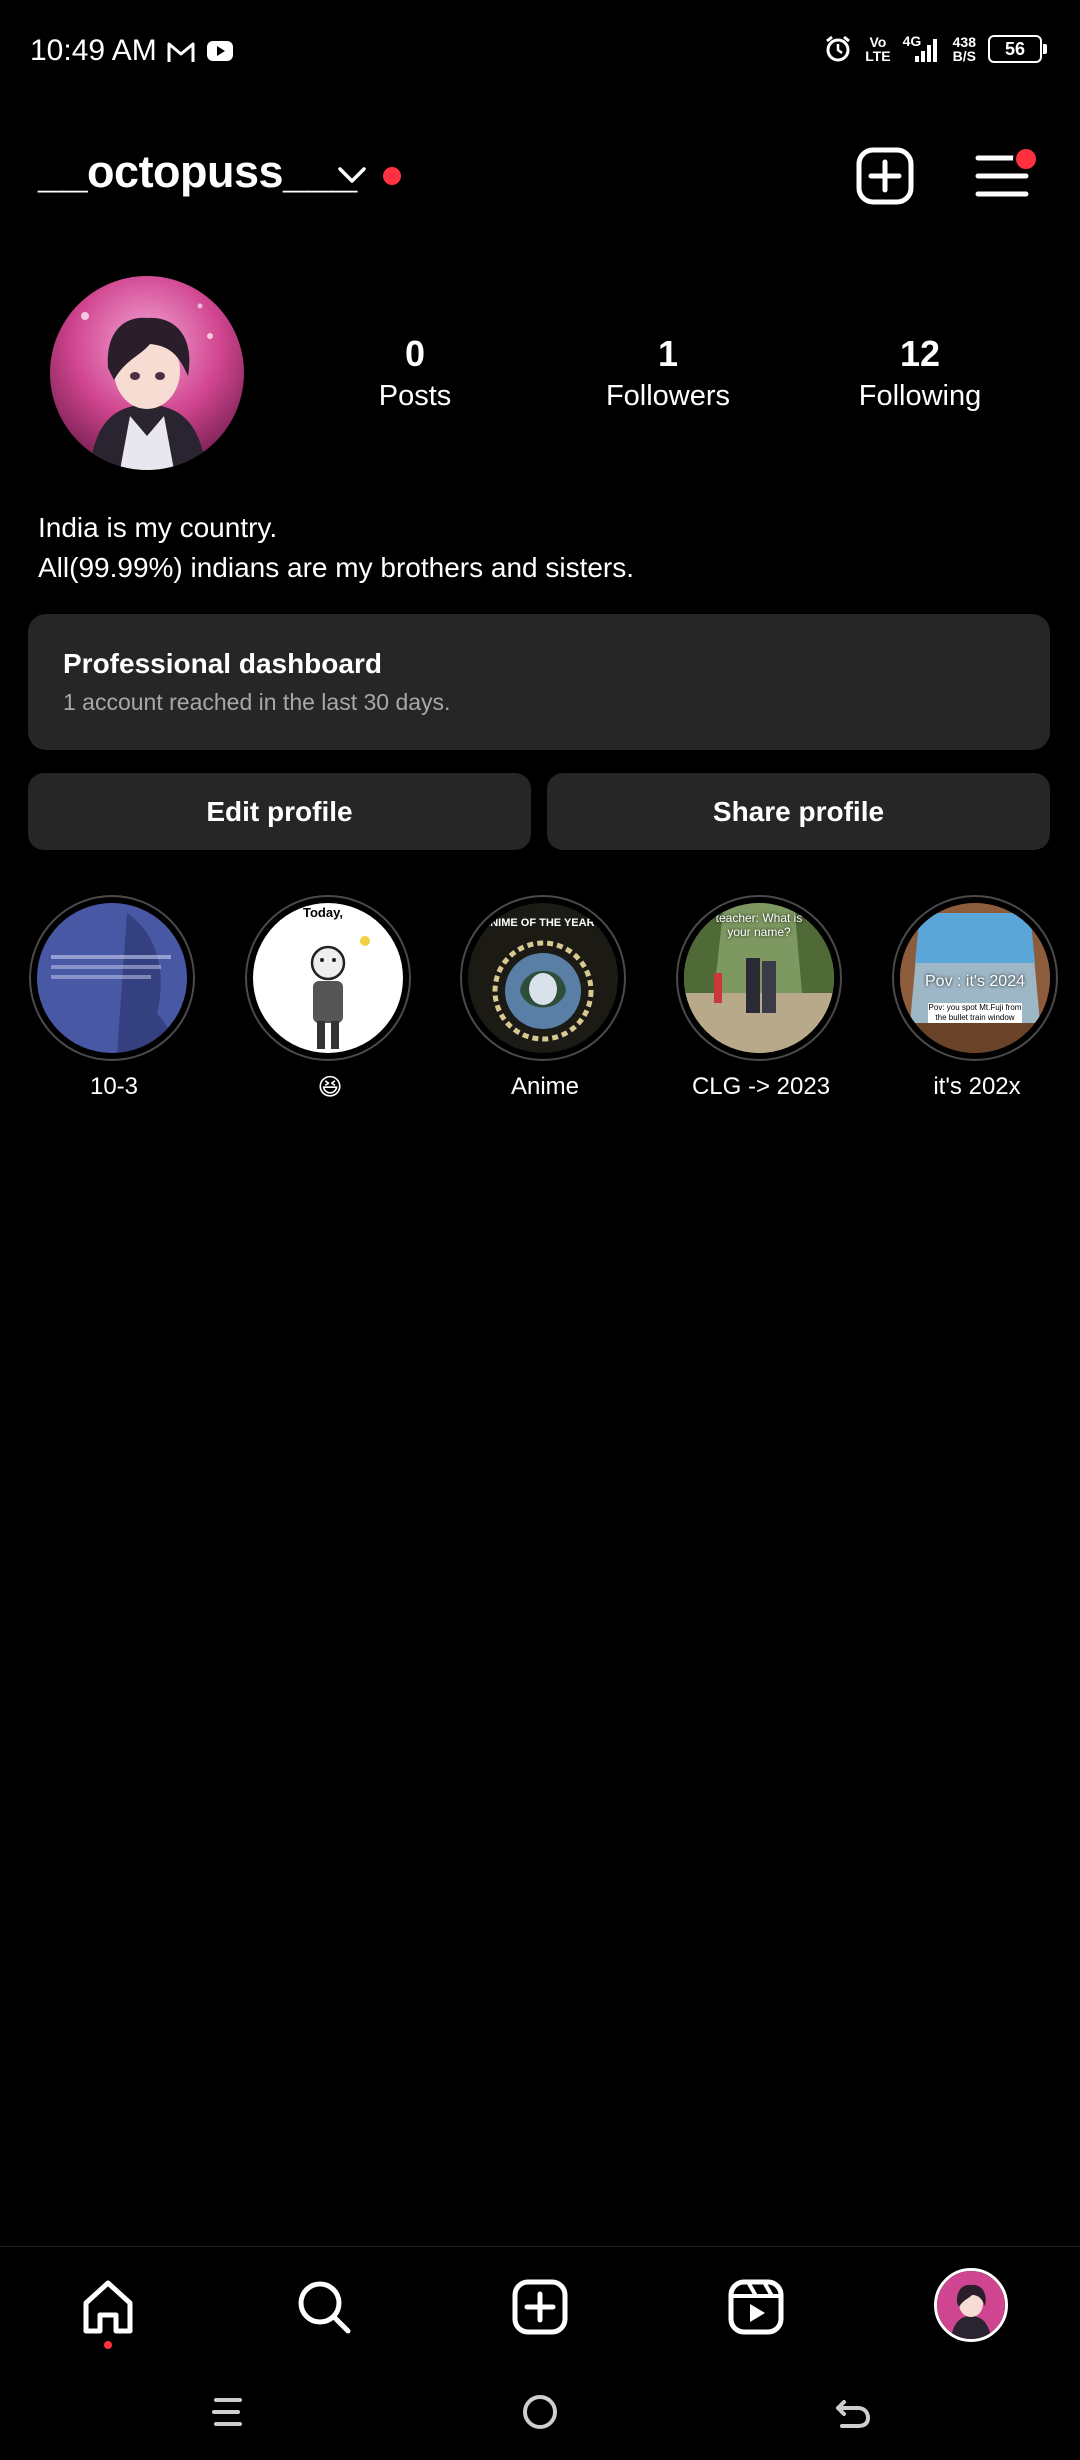 Image resolution: width=1080 pixels, height=2460 pixels. I want to click on alarm-icon, so click(838, 48).